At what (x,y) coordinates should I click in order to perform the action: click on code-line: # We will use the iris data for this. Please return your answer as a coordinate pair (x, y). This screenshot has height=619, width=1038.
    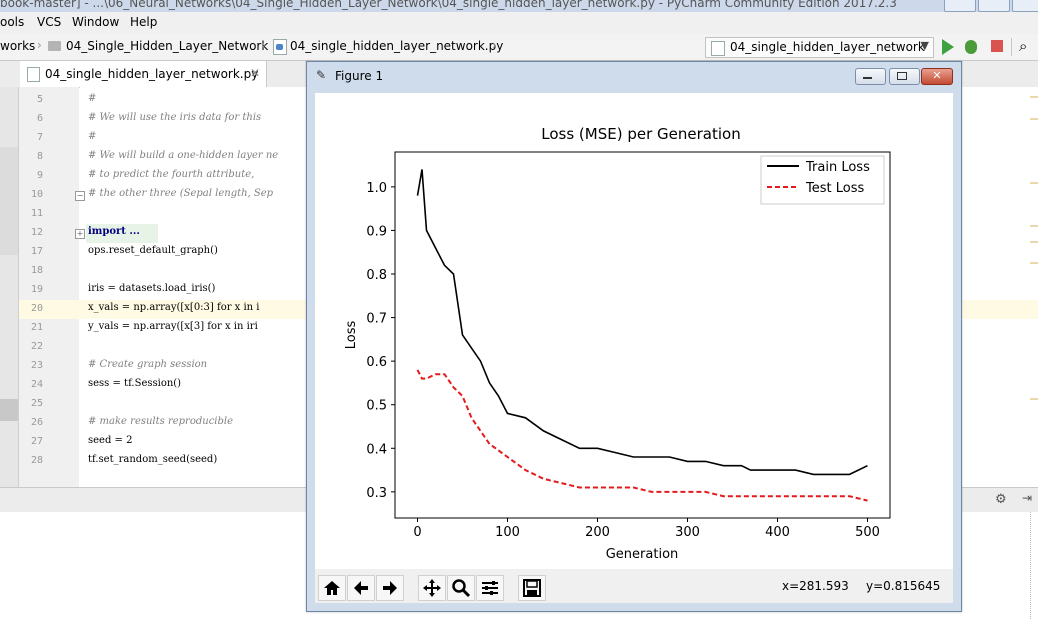
    Looking at the image, I should click on (175, 117).